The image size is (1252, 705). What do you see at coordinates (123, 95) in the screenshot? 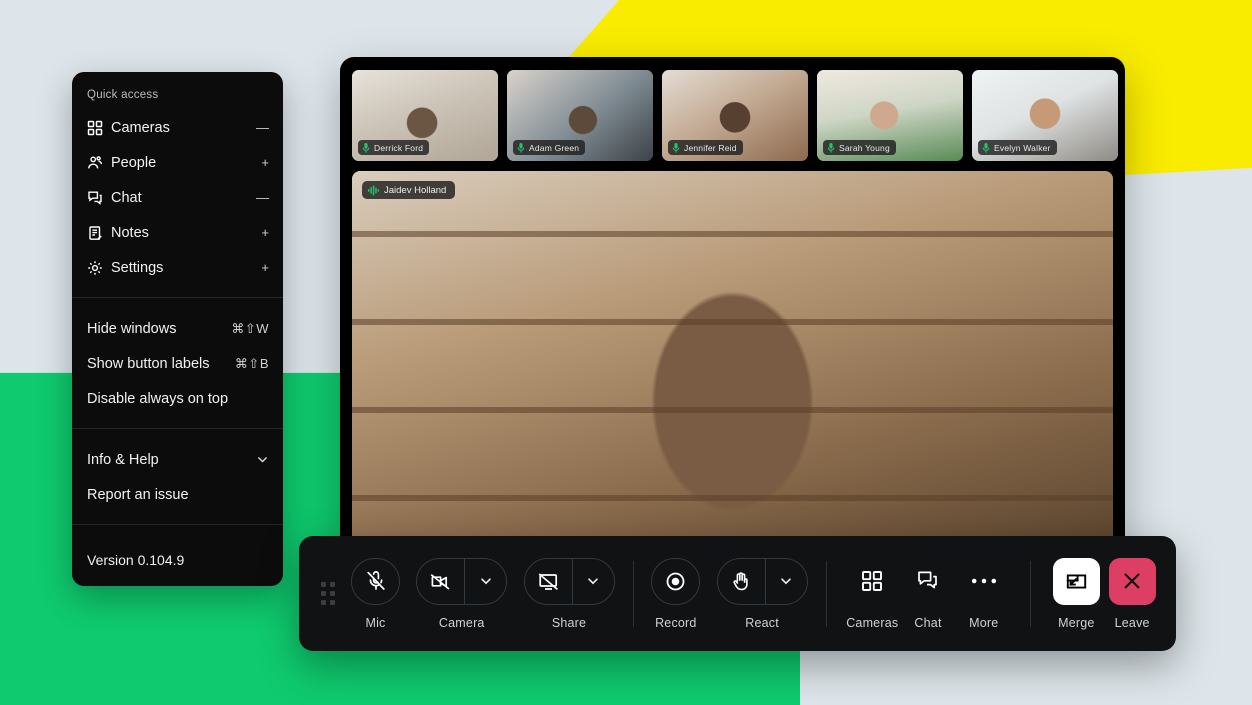
I see `quick-access-header: Quick access` at bounding box center [123, 95].